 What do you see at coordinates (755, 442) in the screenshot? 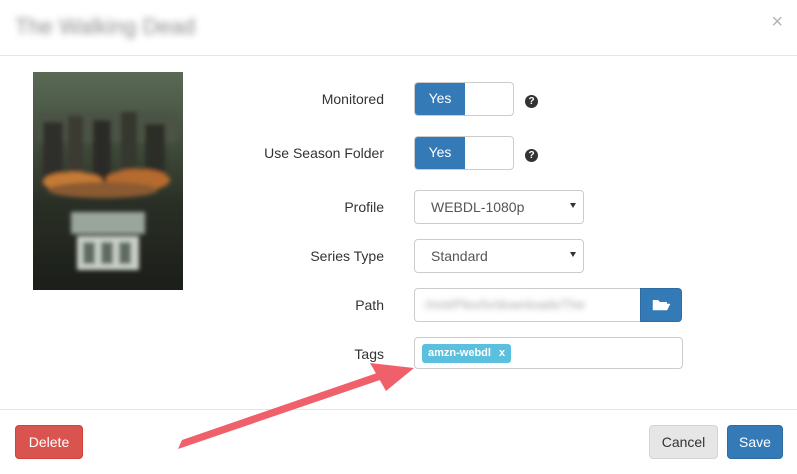
I see `save-button: Save` at bounding box center [755, 442].